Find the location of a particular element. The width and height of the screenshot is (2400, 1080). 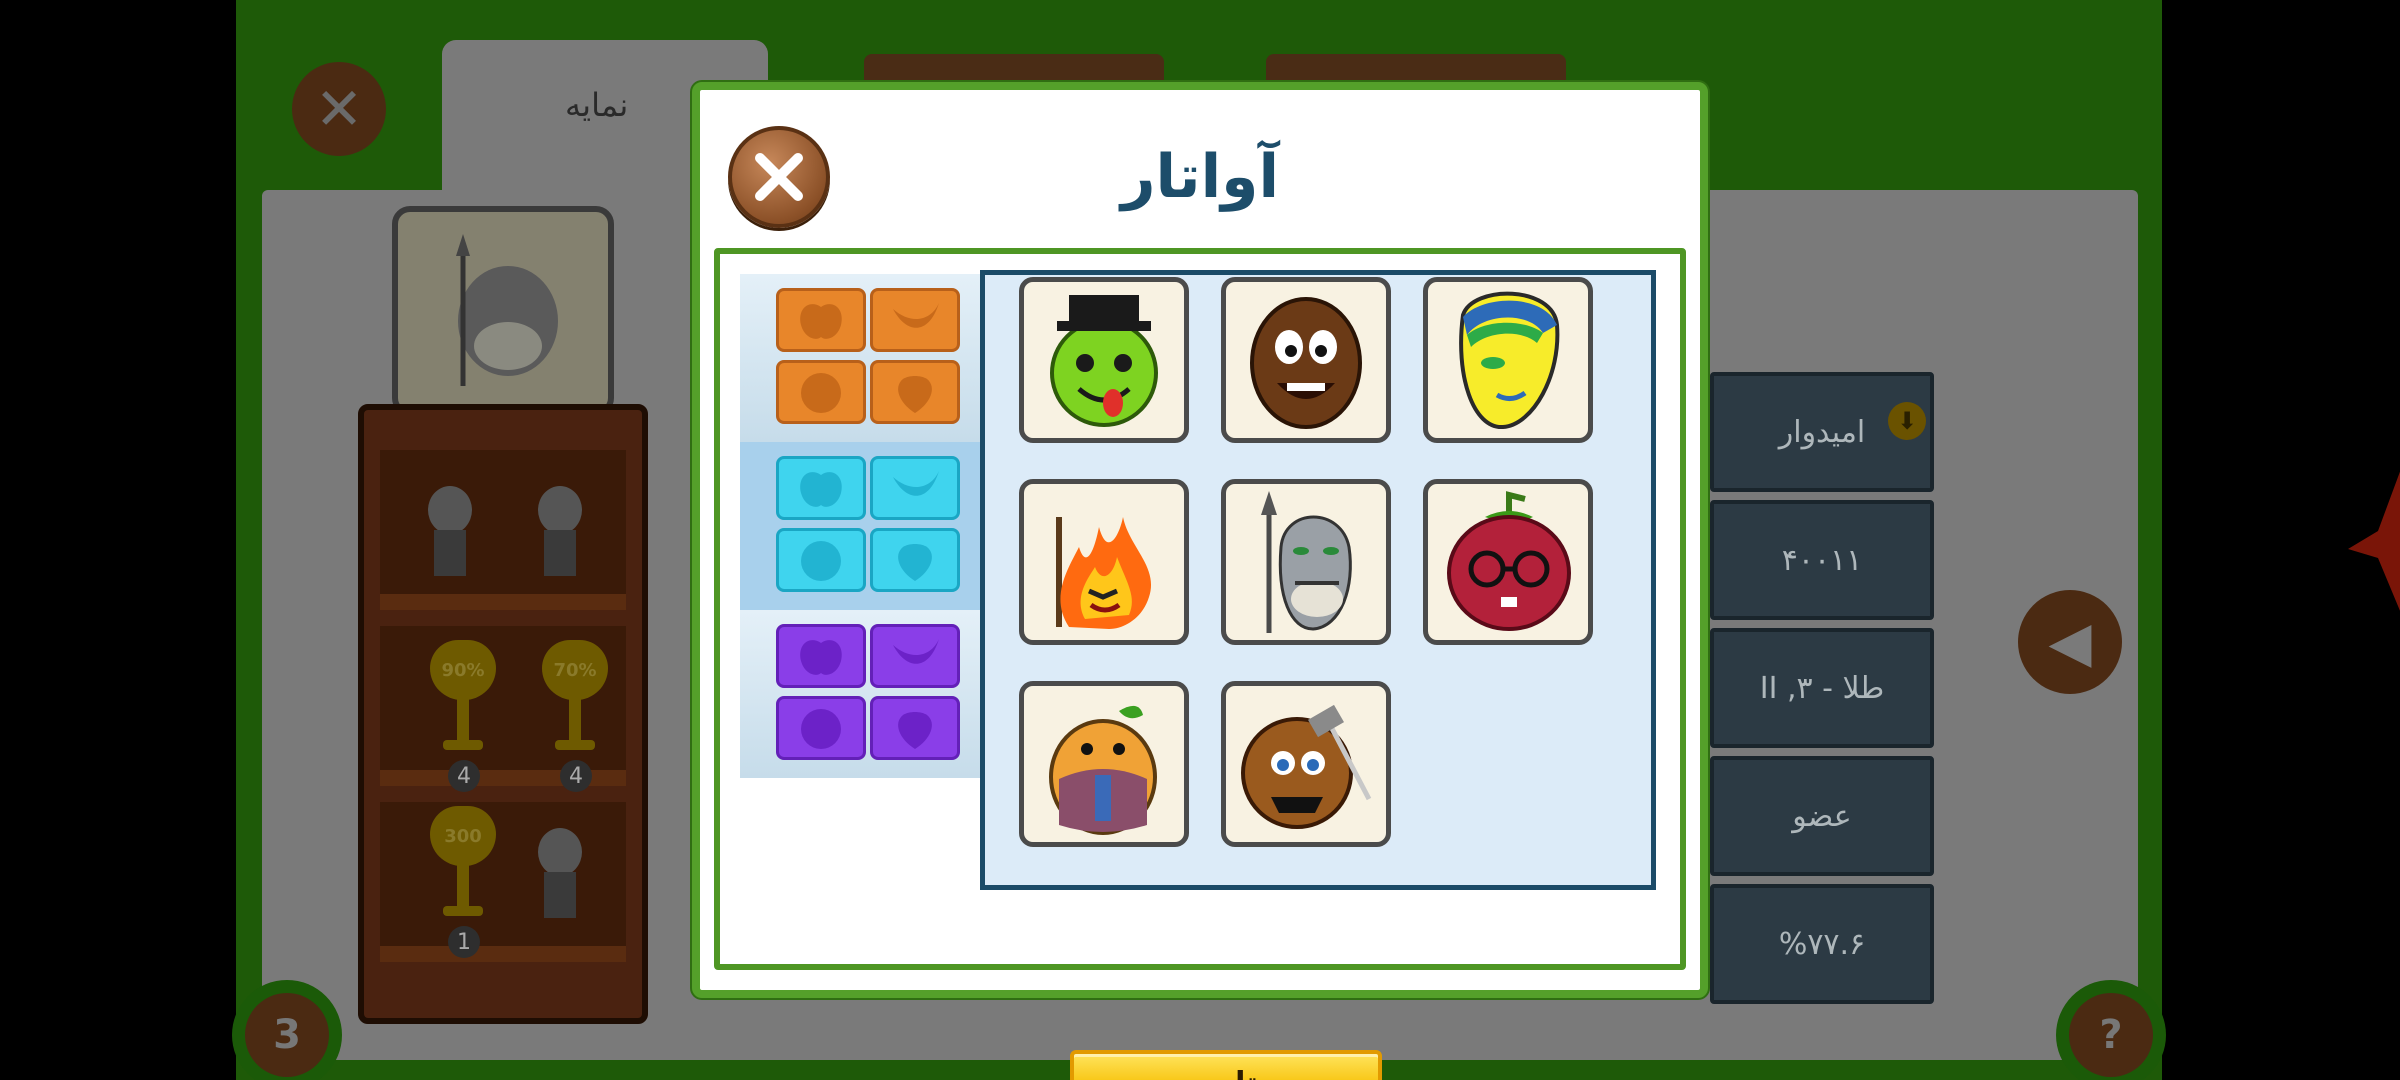

trophy-label: 70% is located at coordinates (575, 670).